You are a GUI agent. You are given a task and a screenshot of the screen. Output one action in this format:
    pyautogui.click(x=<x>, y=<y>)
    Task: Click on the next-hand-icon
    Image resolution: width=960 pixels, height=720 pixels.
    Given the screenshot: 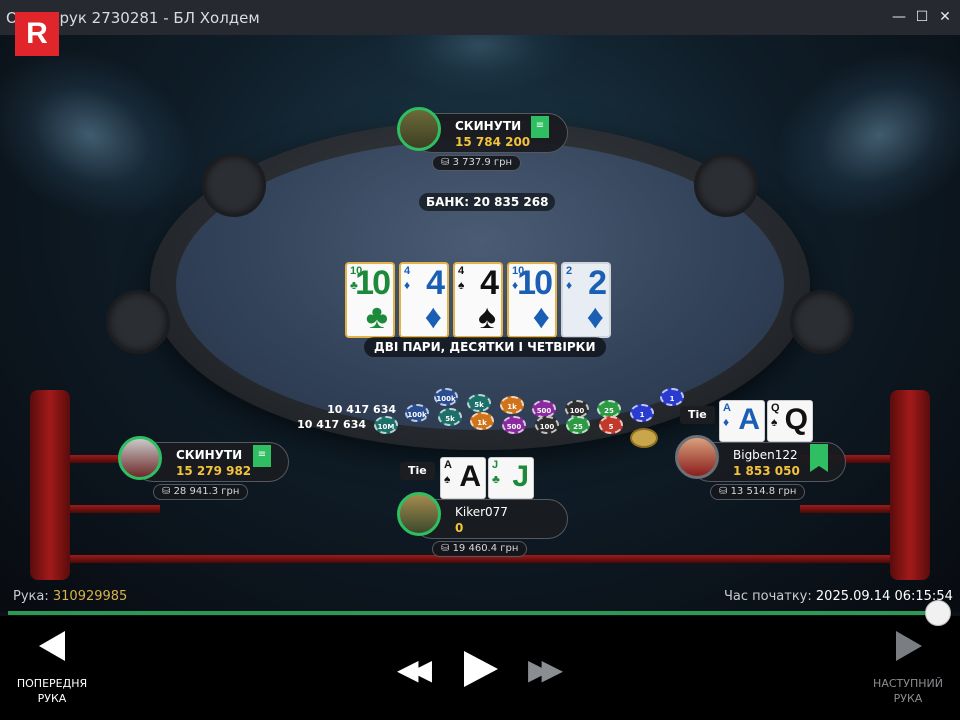 What is the action you would take?
    pyautogui.click(x=909, y=646)
    